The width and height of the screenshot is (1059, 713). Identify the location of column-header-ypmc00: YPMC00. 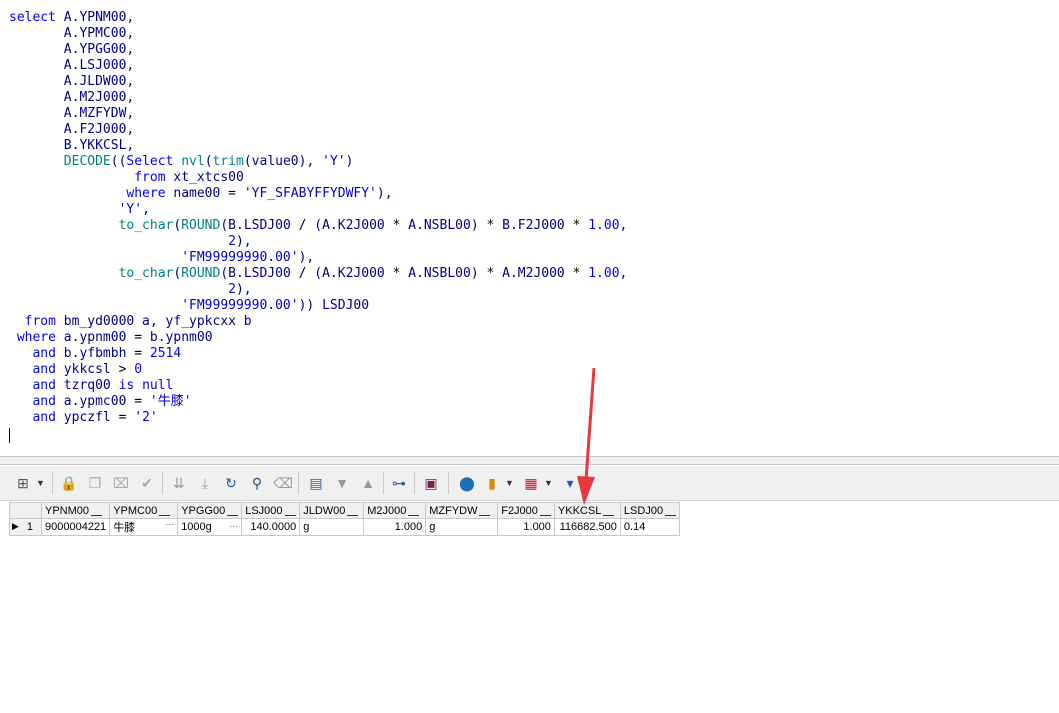
(144, 510).